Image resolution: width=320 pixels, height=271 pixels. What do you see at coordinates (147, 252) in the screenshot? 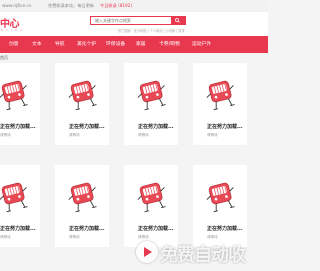
I see `play-icon` at bounding box center [147, 252].